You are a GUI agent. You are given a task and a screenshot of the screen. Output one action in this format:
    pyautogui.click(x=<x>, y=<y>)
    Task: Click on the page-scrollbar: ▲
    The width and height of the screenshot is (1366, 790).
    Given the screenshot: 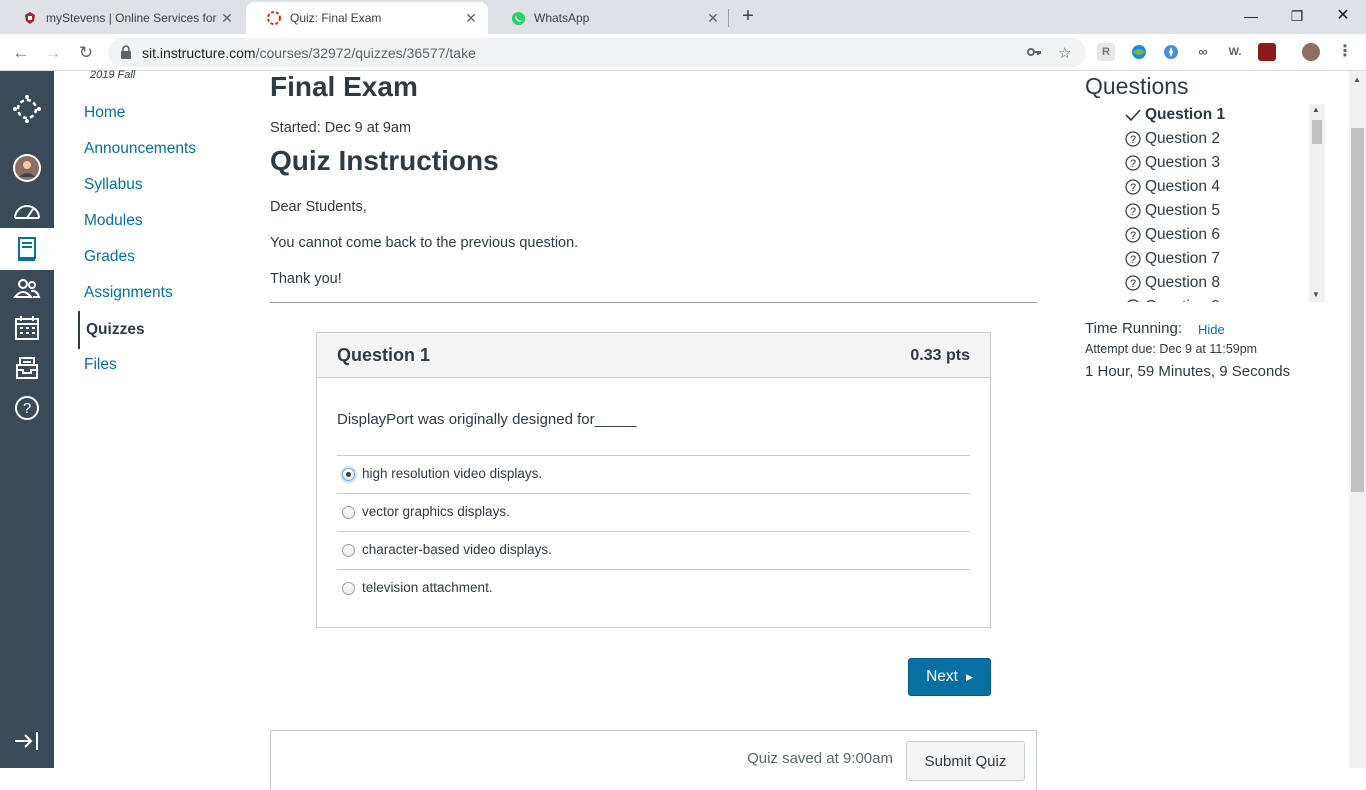 What is the action you would take?
    pyautogui.click(x=1357, y=419)
    